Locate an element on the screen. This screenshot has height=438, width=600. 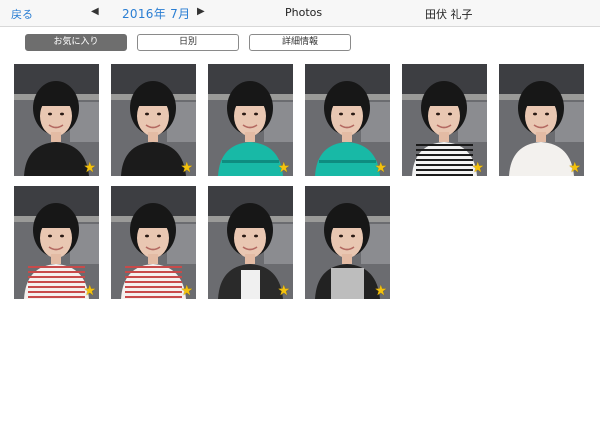
top-bar: 戻る ◀ 2016年 7月 ▶ Photos 田伏 礼子 is located at coordinates (300, 13).